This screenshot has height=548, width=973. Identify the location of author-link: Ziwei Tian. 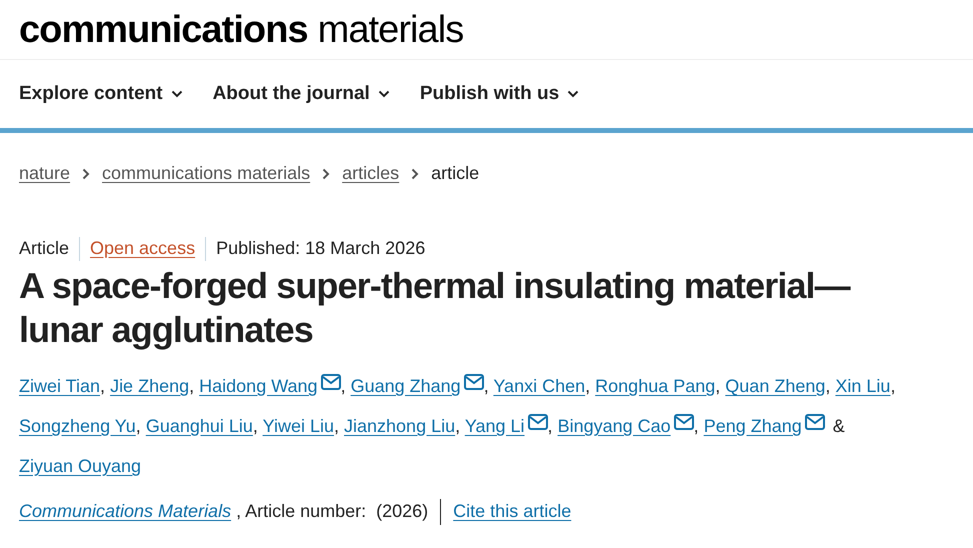
(59, 386).